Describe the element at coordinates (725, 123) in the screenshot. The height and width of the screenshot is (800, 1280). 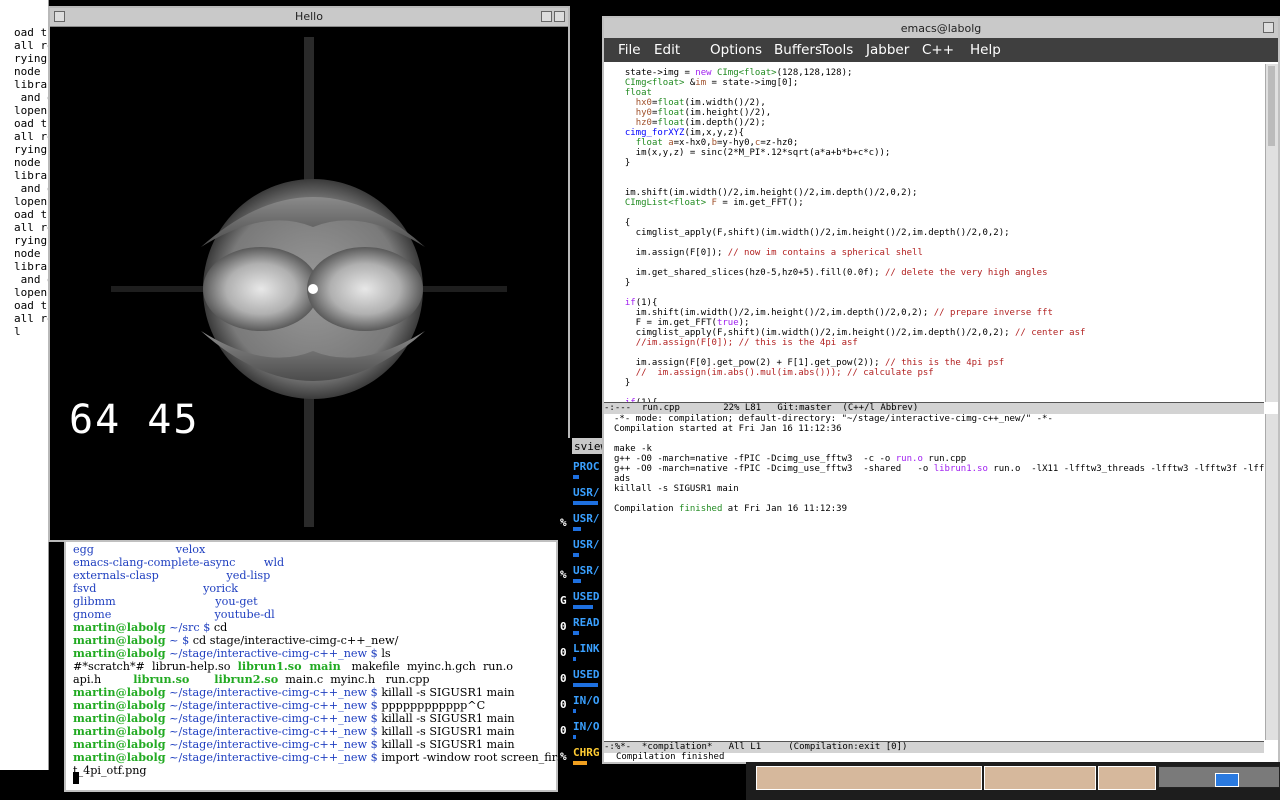
I see `code-text: (im.depth()/2);` at that location.